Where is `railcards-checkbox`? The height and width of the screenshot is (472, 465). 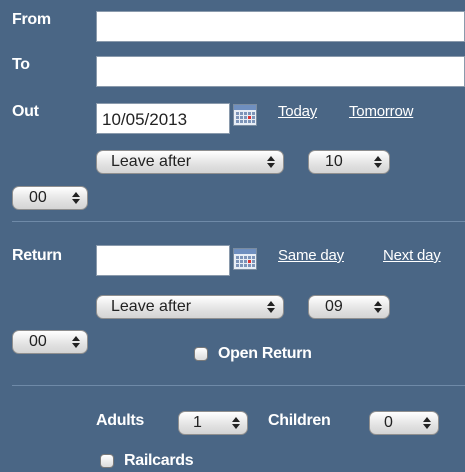
railcards-checkbox is located at coordinates (107, 461).